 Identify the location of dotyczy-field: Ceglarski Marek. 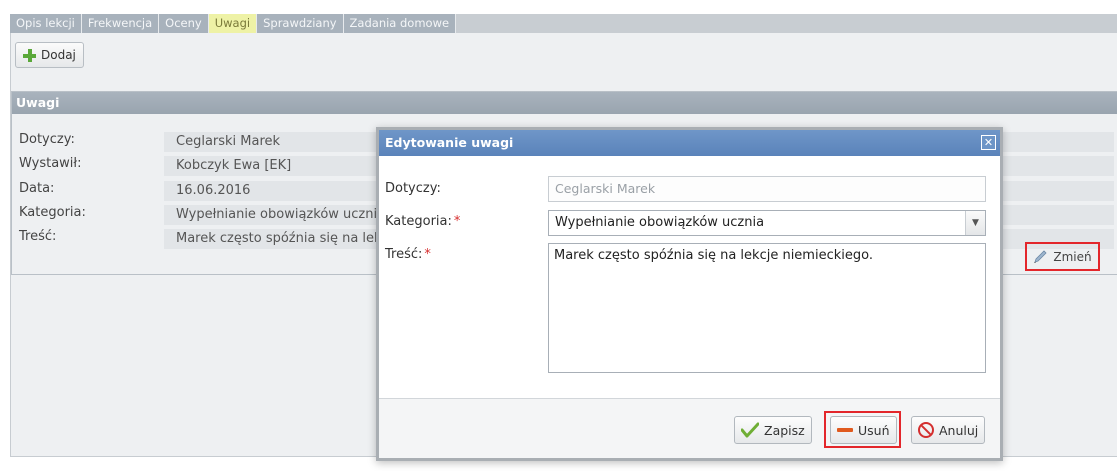
(767, 189).